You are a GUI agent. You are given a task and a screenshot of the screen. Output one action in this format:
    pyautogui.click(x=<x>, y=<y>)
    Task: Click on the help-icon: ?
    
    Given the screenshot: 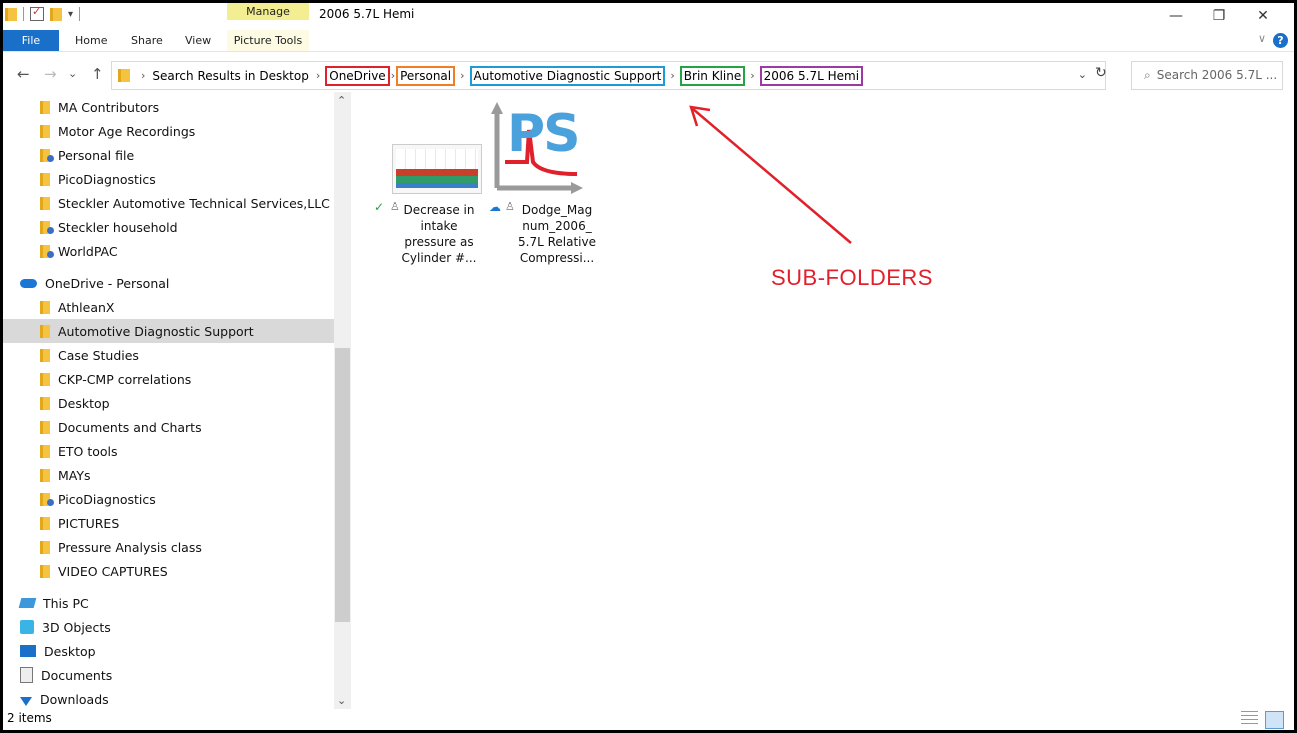 What is the action you would take?
    pyautogui.click(x=1280, y=40)
    